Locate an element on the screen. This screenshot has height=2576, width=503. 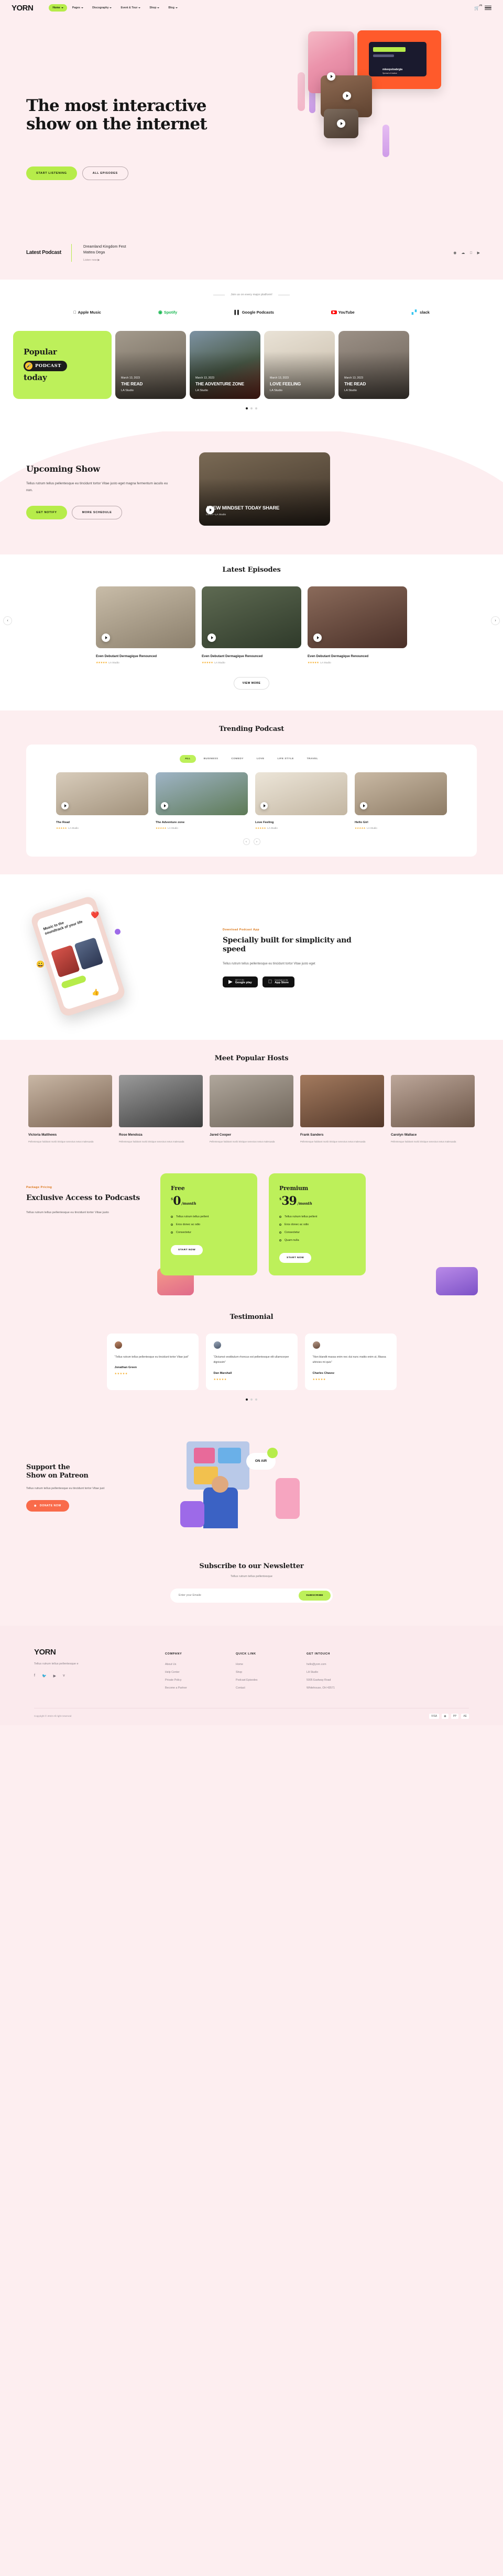
view-more-button: VIEW MORE is located at coordinates (251, 683).